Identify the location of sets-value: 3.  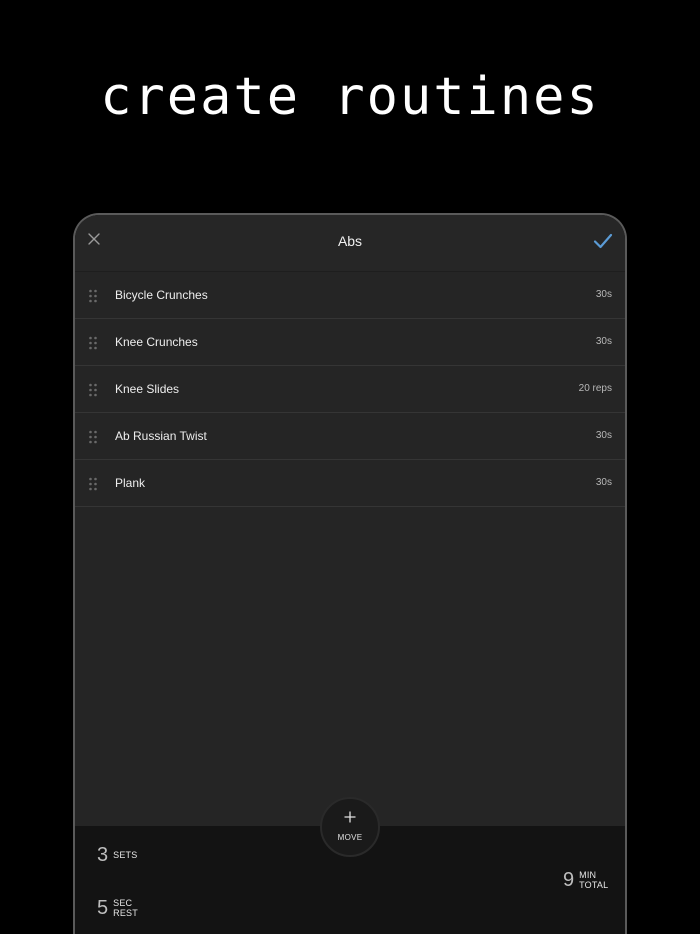
(103, 855).